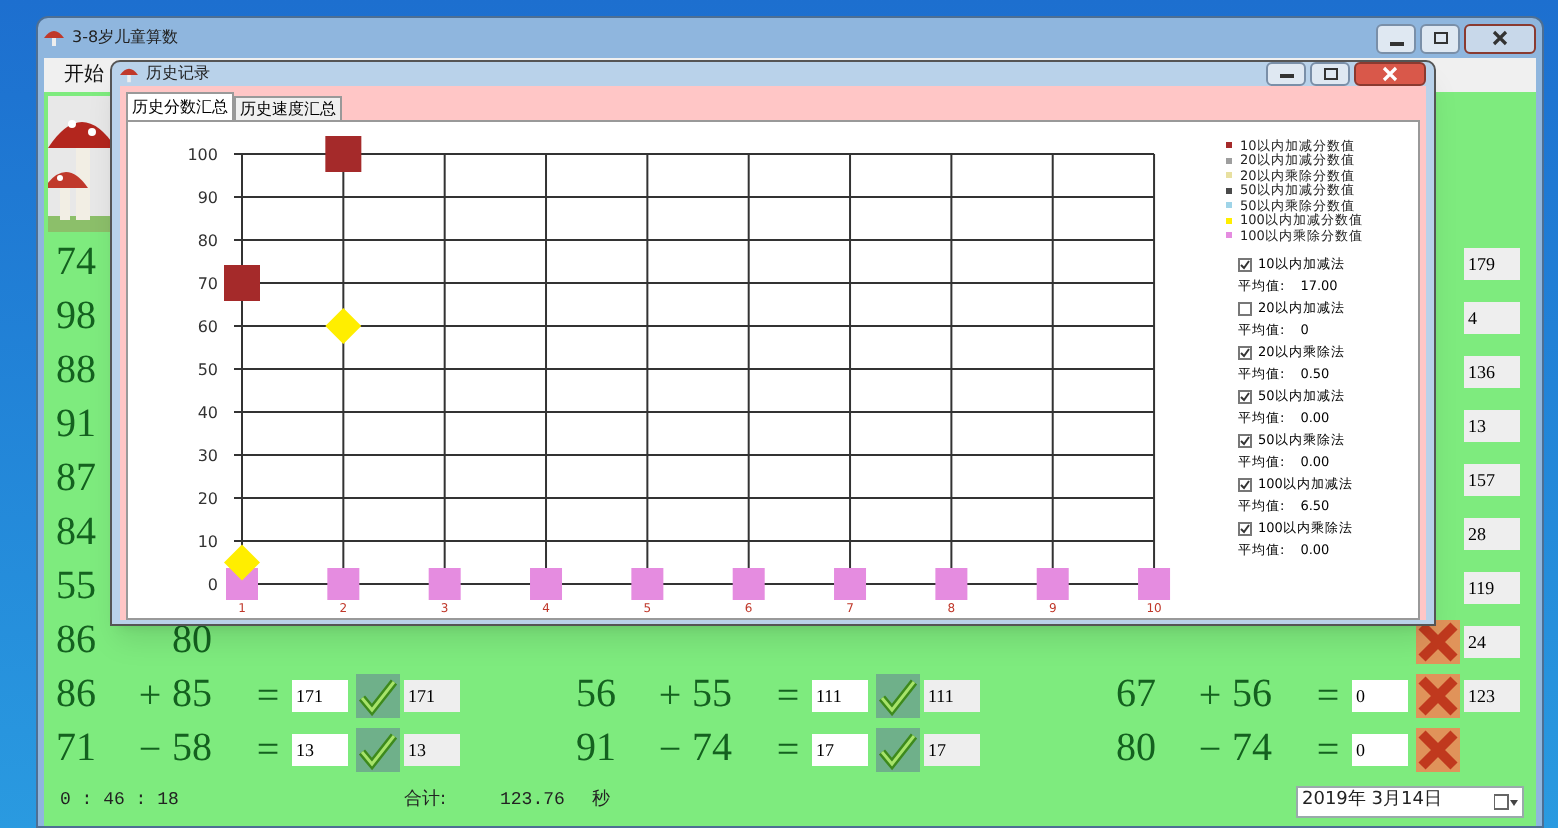 This screenshot has width=1558, height=828. Describe the element at coordinates (207, 241) in the screenshot. I see `y-tick-label: 80` at that location.